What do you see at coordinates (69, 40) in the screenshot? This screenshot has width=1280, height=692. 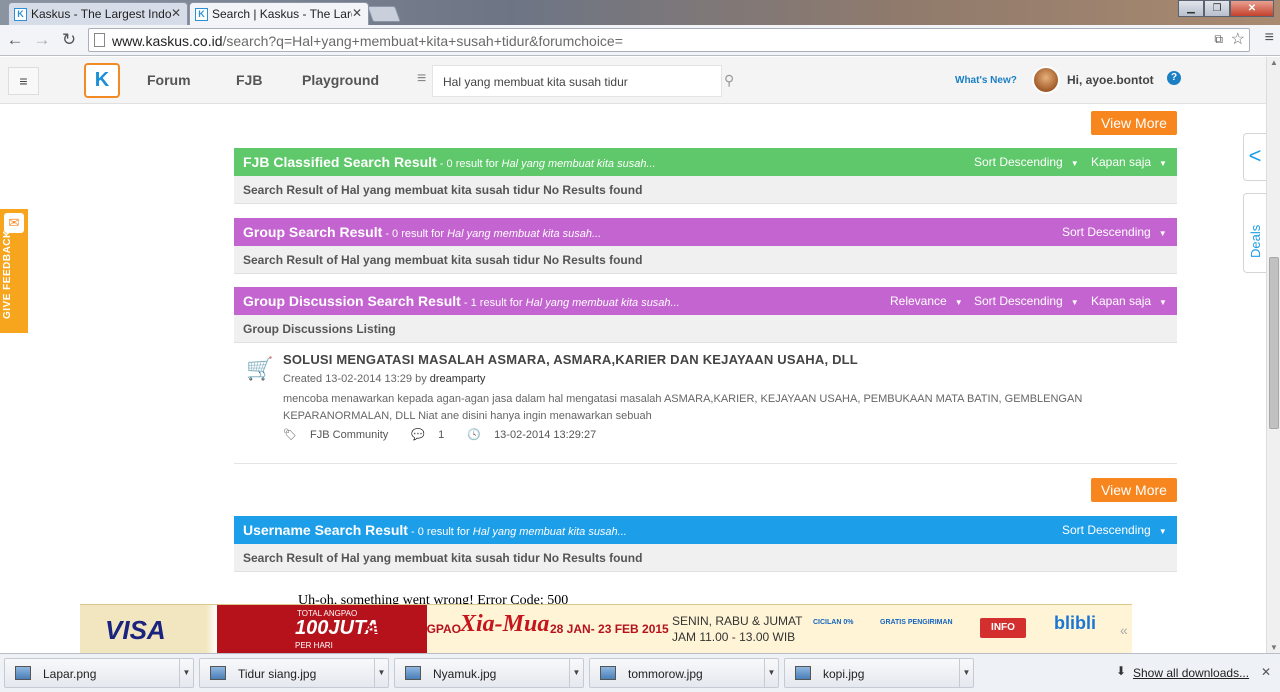 I see `reload-icon: ↻` at bounding box center [69, 40].